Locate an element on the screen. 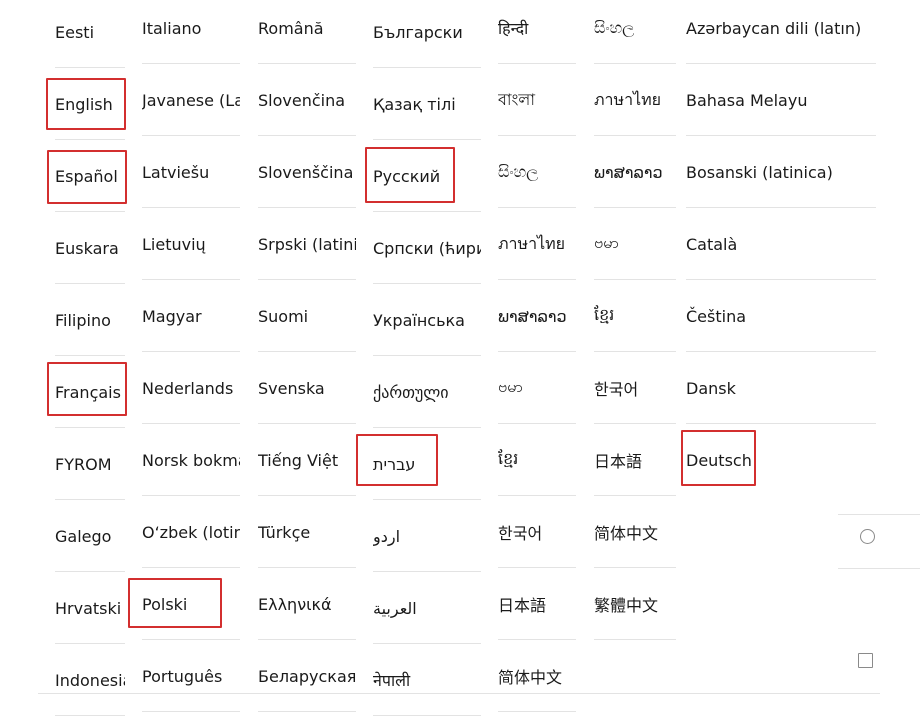  language-label: Norsk bokmål is located at coordinates (191, 460).